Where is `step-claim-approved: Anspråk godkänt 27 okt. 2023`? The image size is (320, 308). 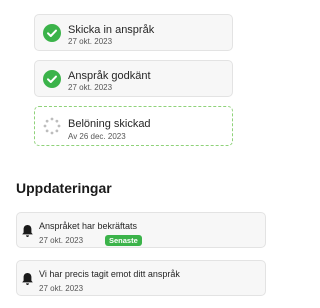
step-claim-approved: Anspråk godkänt 27 okt. 2023 is located at coordinates (133, 78).